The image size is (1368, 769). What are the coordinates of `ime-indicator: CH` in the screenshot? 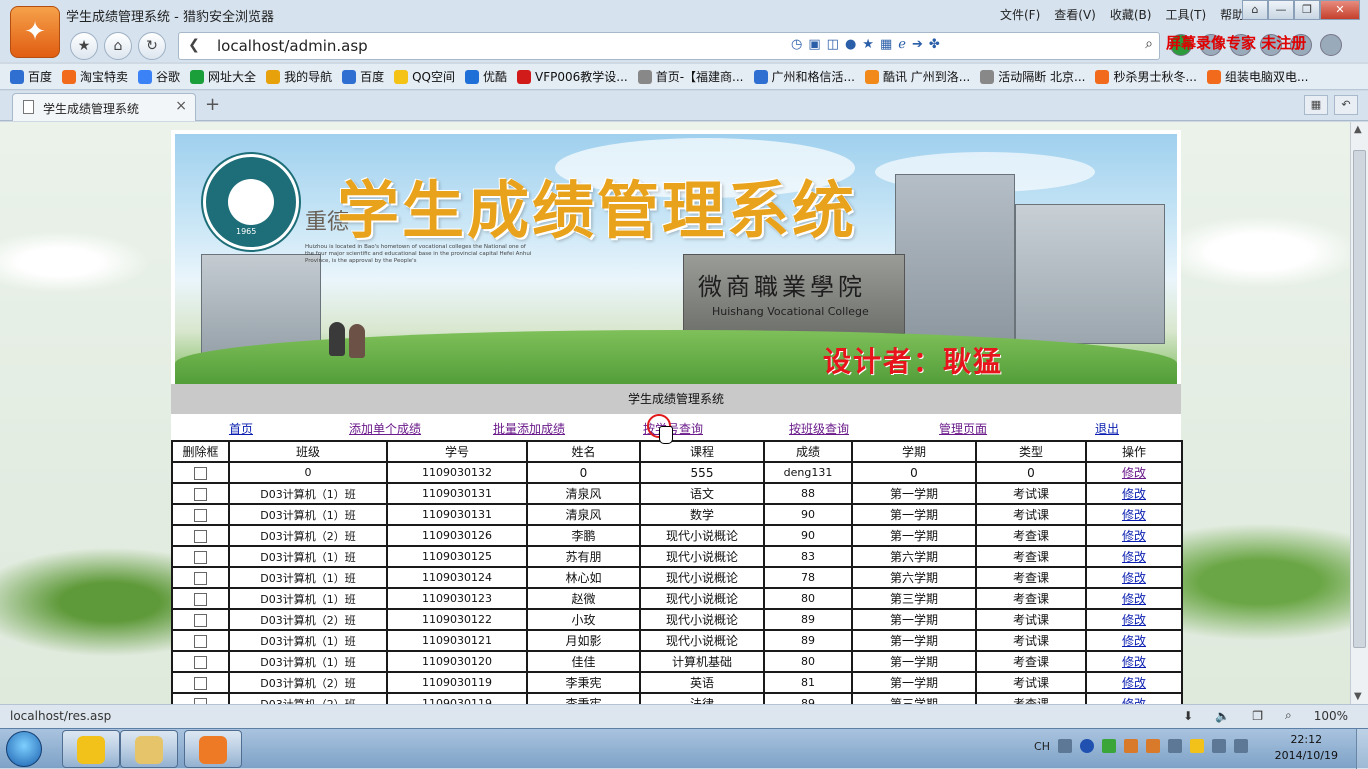 It's located at (1042, 746).